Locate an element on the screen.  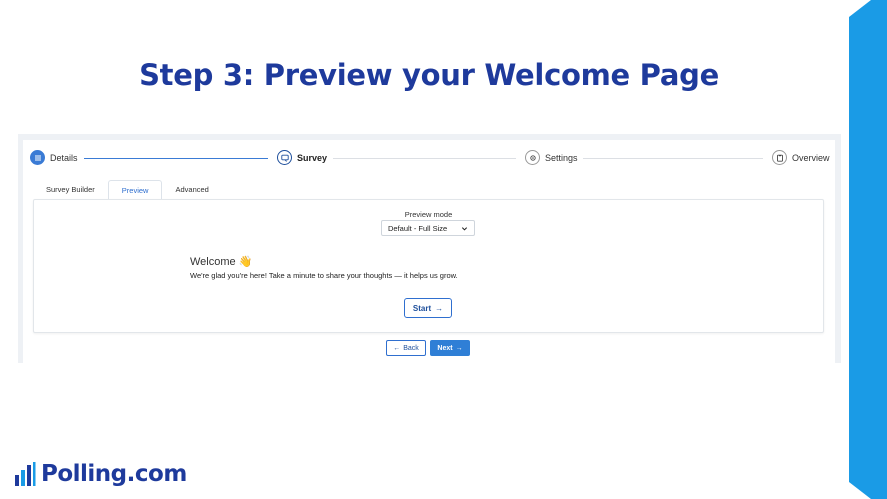
brand-logo: Polling.com is located at coordinates (100, 474).